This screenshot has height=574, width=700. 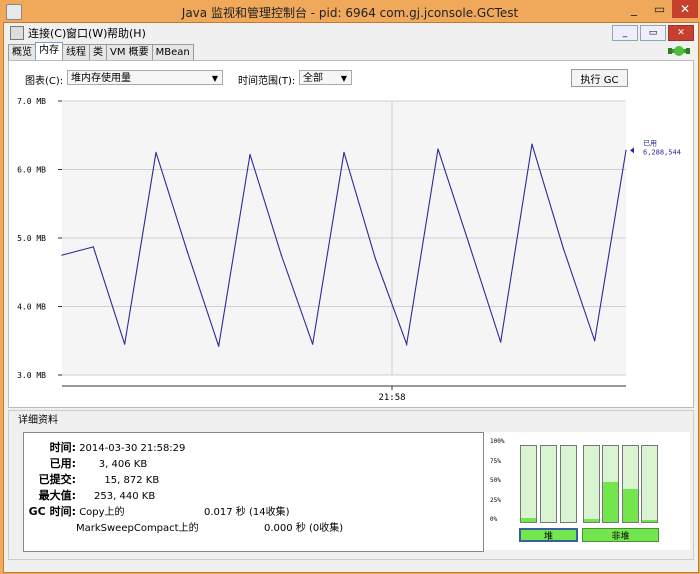 I want to click on pool-axis-label: 50%, so click(x=495, y=480).